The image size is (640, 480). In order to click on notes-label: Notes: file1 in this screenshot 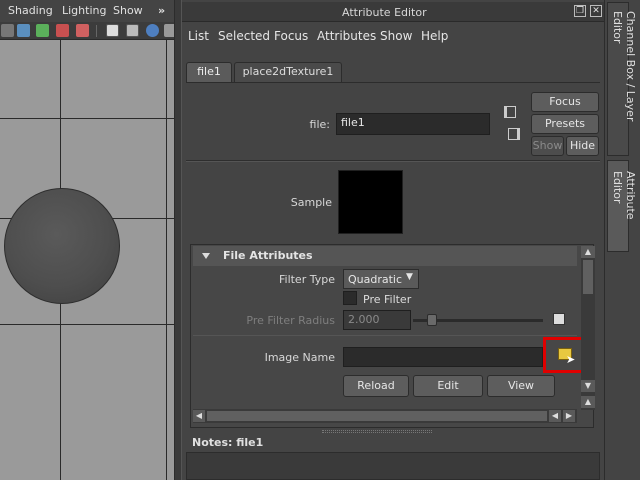, I will do `click(228, 442)`.